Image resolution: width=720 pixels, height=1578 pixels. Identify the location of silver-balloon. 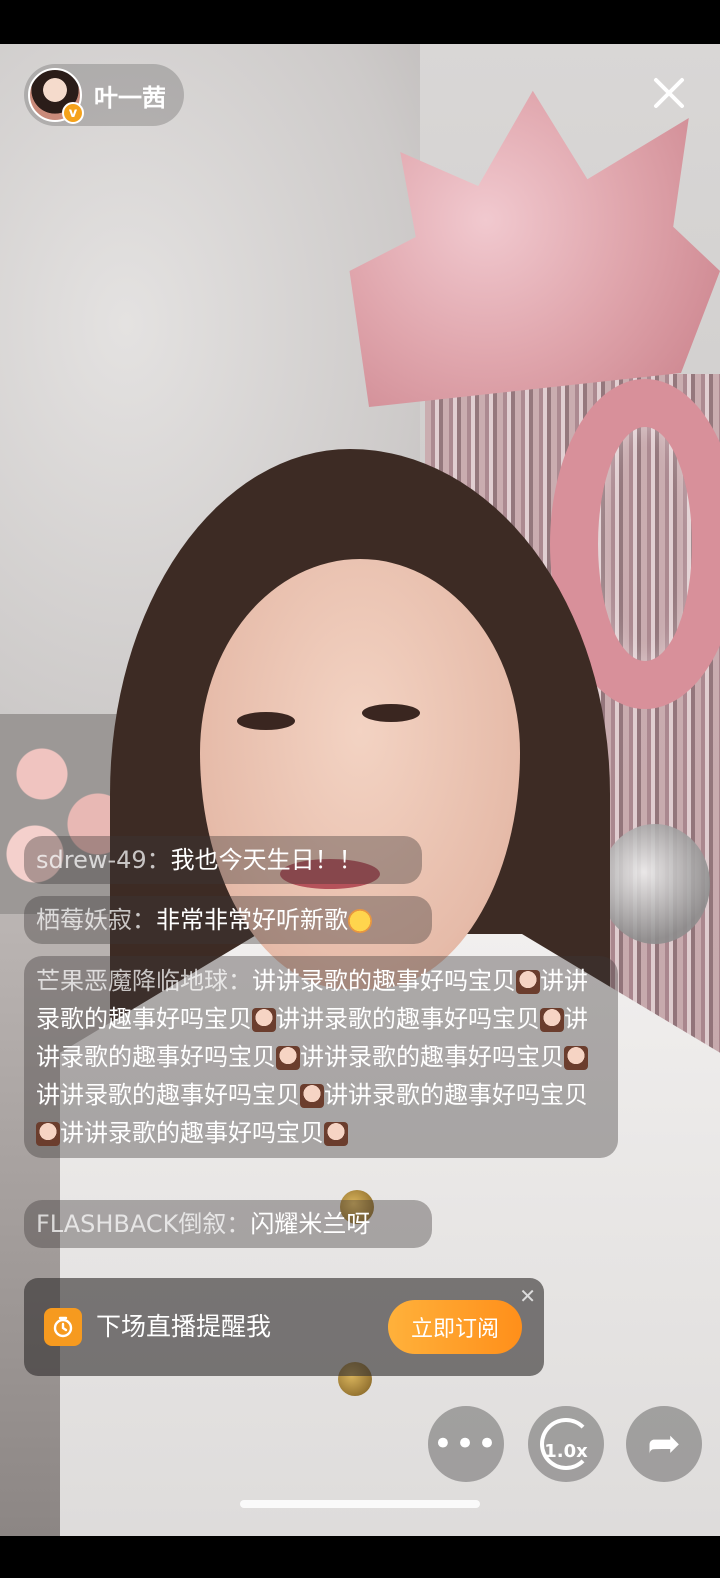
(655, 884).